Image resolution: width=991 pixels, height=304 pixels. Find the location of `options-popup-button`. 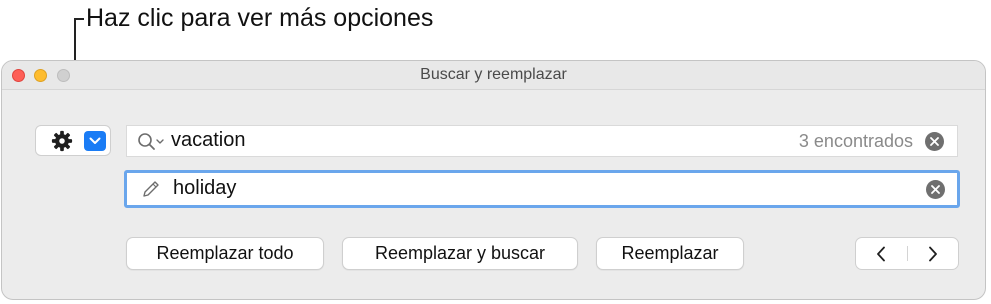

options-popup-button is located at coordinates (73, 140).